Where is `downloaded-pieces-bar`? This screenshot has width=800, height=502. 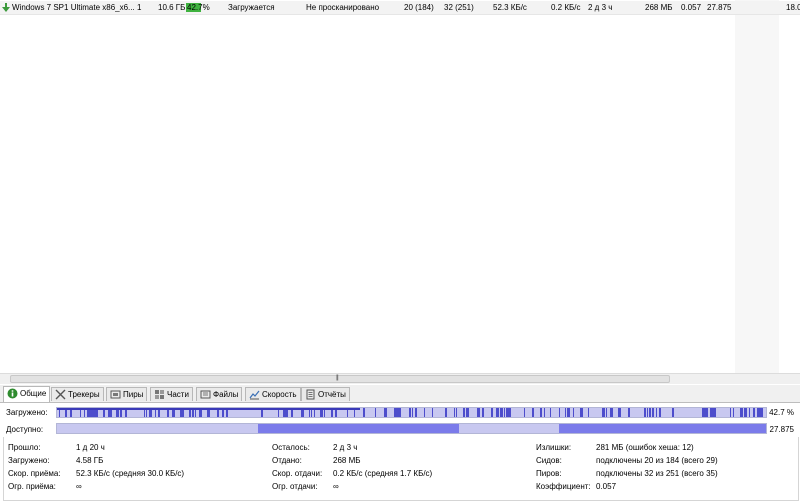
downloaded-pieces-bar is located at coordinates (411, 412).